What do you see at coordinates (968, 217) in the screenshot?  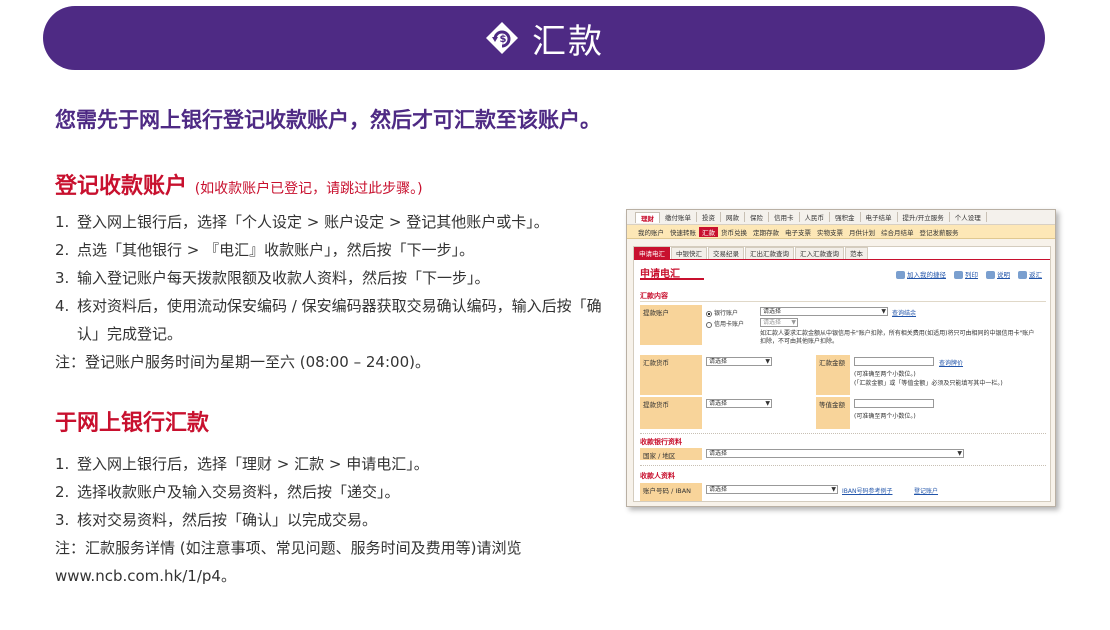 I see `nav-item: 个人设理` at bounding box center [968, 217].